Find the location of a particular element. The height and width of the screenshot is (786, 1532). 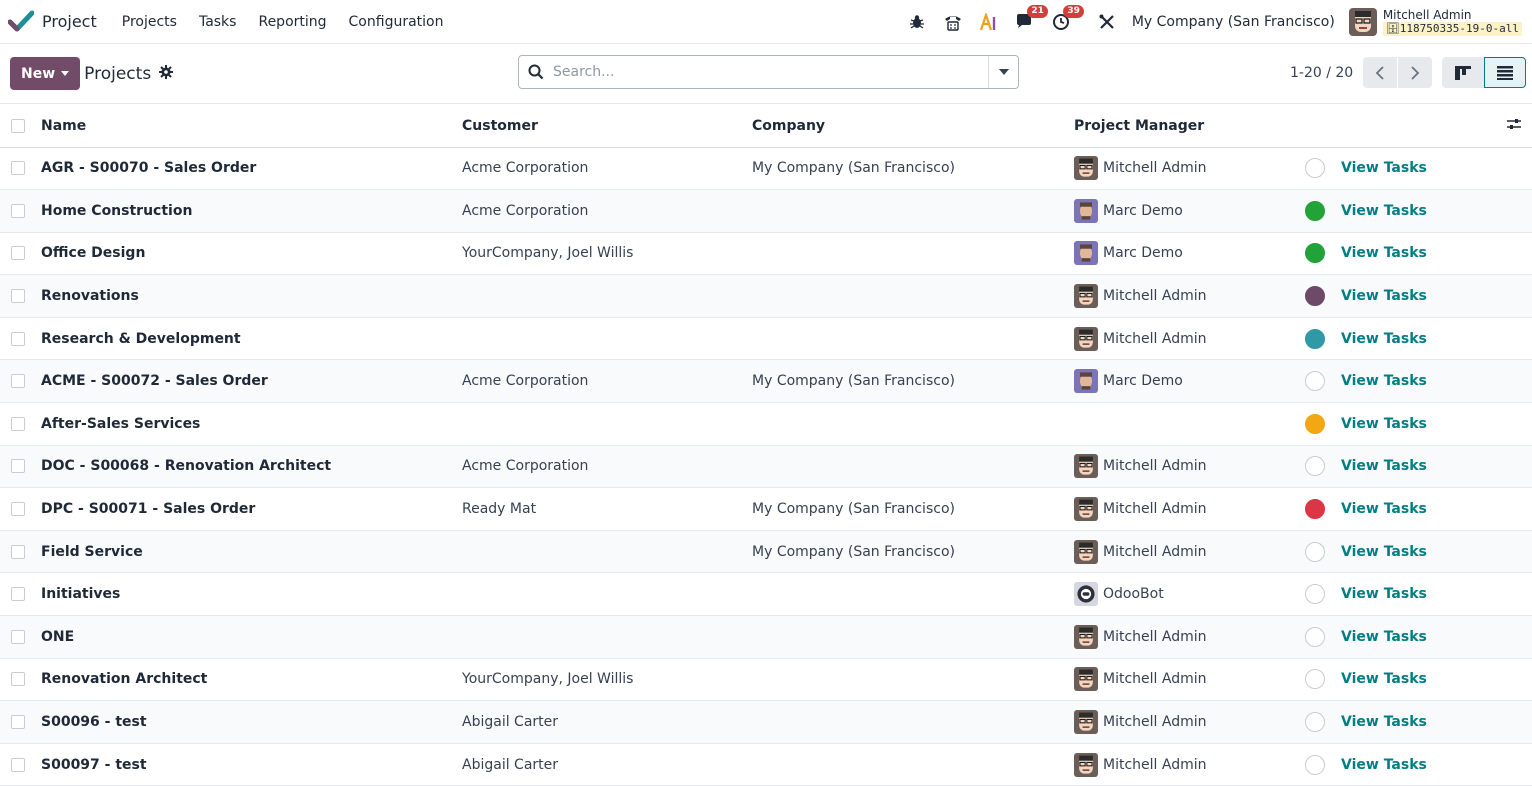

project-name: Field Service is located at coordinates (251, 551).